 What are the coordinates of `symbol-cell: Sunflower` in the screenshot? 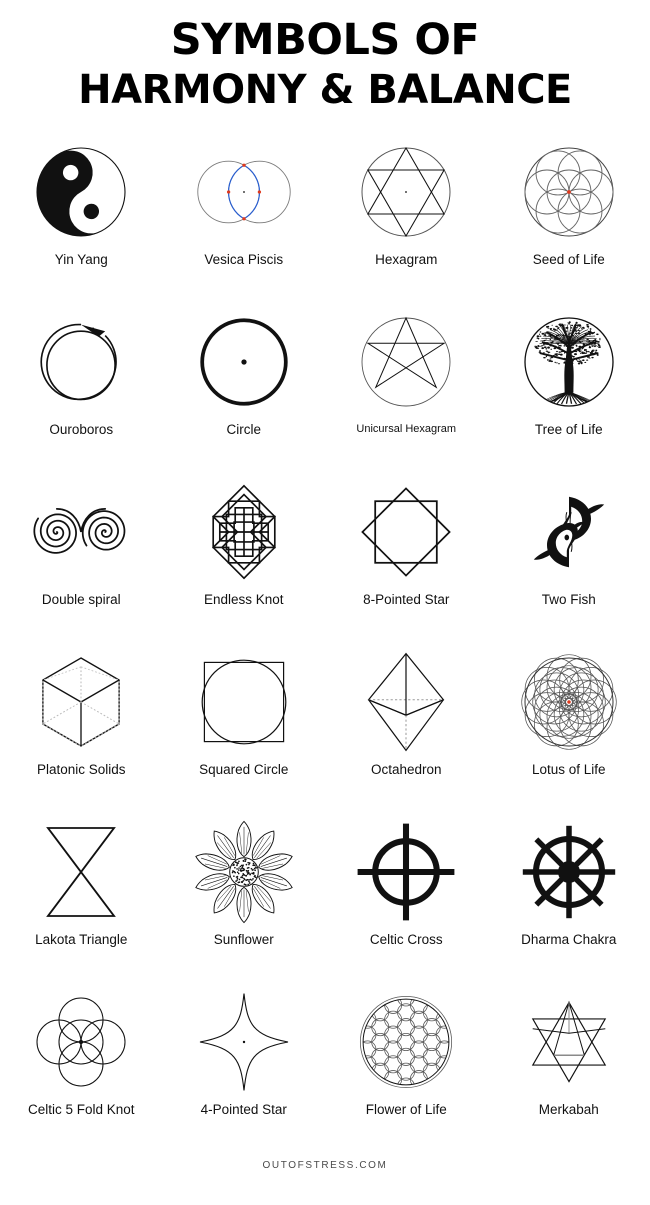 It's located at (244, 902).